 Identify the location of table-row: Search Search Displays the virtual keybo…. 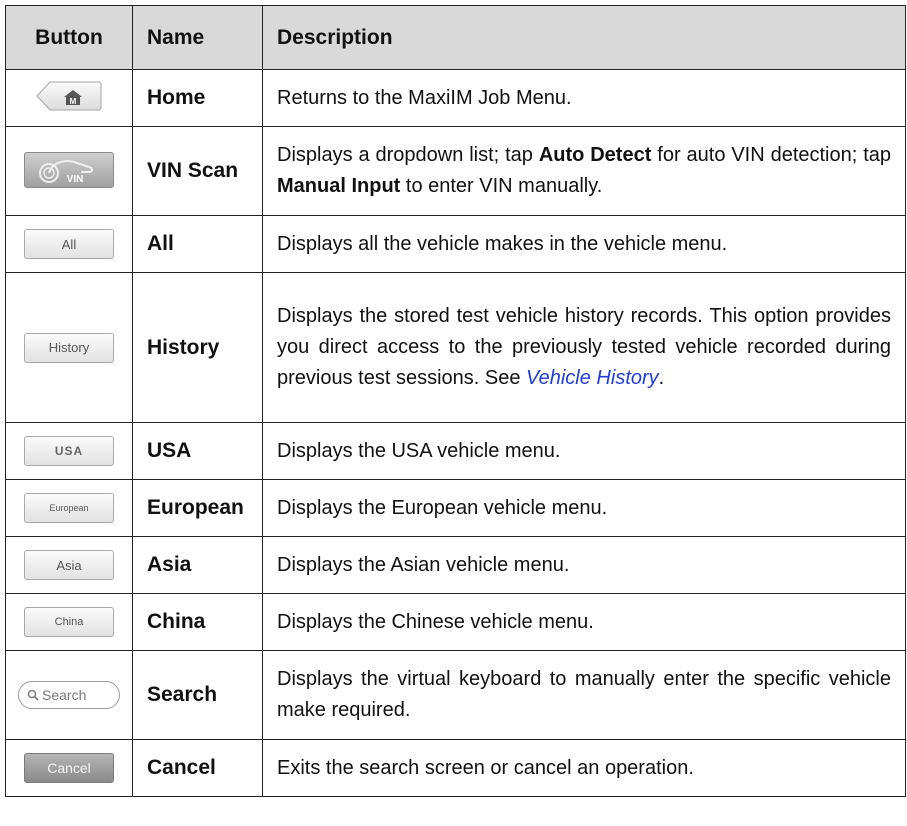
(455, 695).